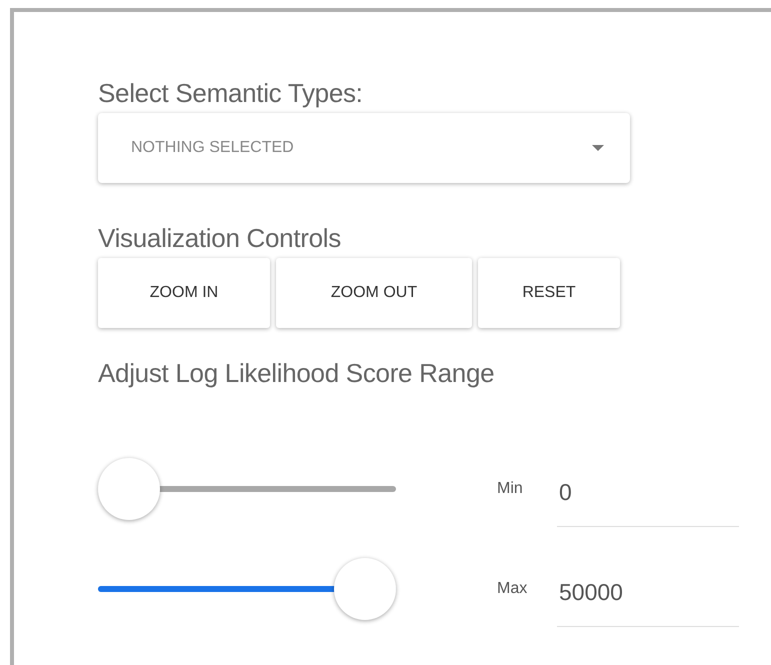 This screenshot has width=771, height=665. I want to click on control-button: ZOOM OUT, so click(374, 293).